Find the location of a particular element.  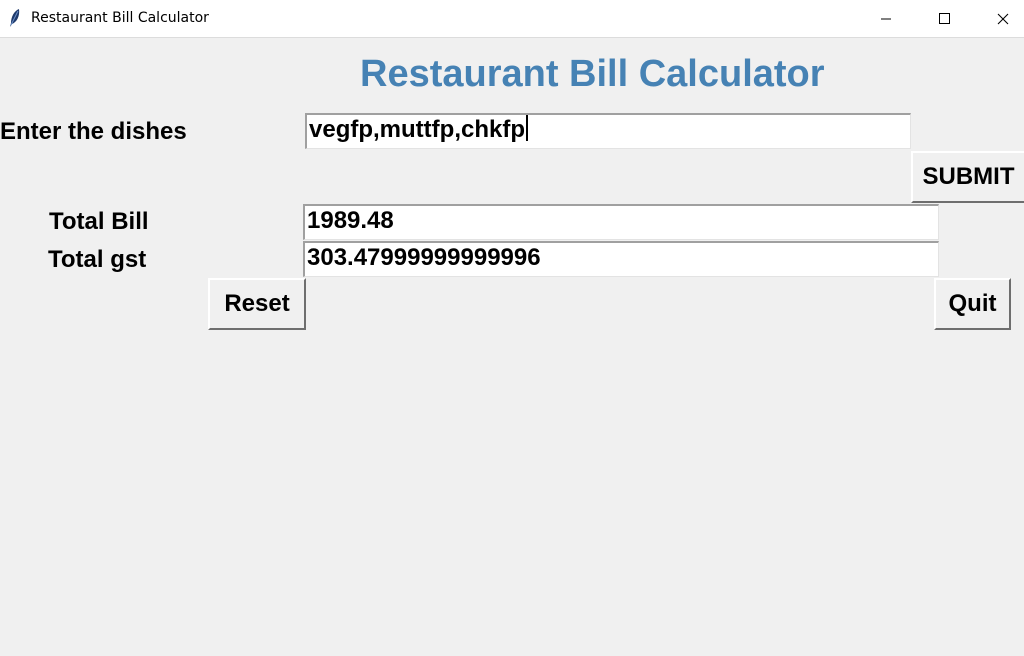

maximize-icon is located at coordinates (944, 18).